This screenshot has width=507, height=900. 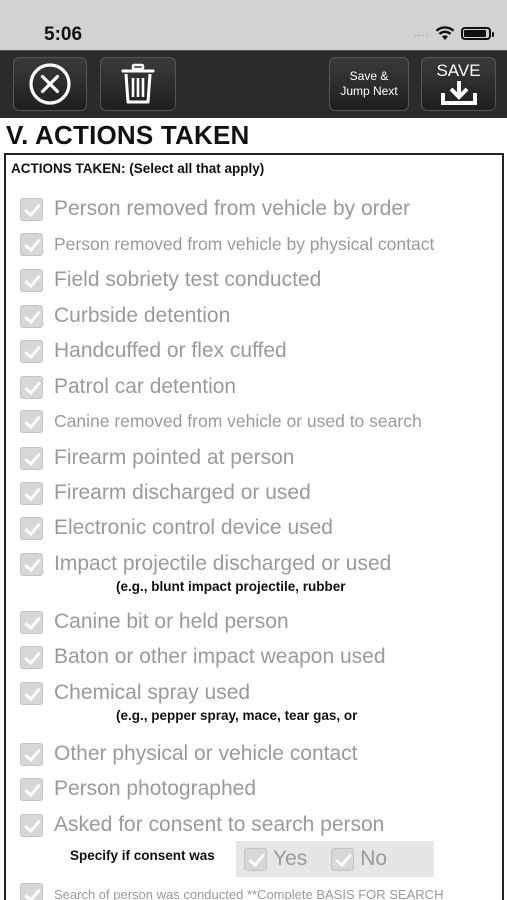 I want to click on form-header: ACTIONS TAKEN: (Select all that apply), so click(x=138, y=168).